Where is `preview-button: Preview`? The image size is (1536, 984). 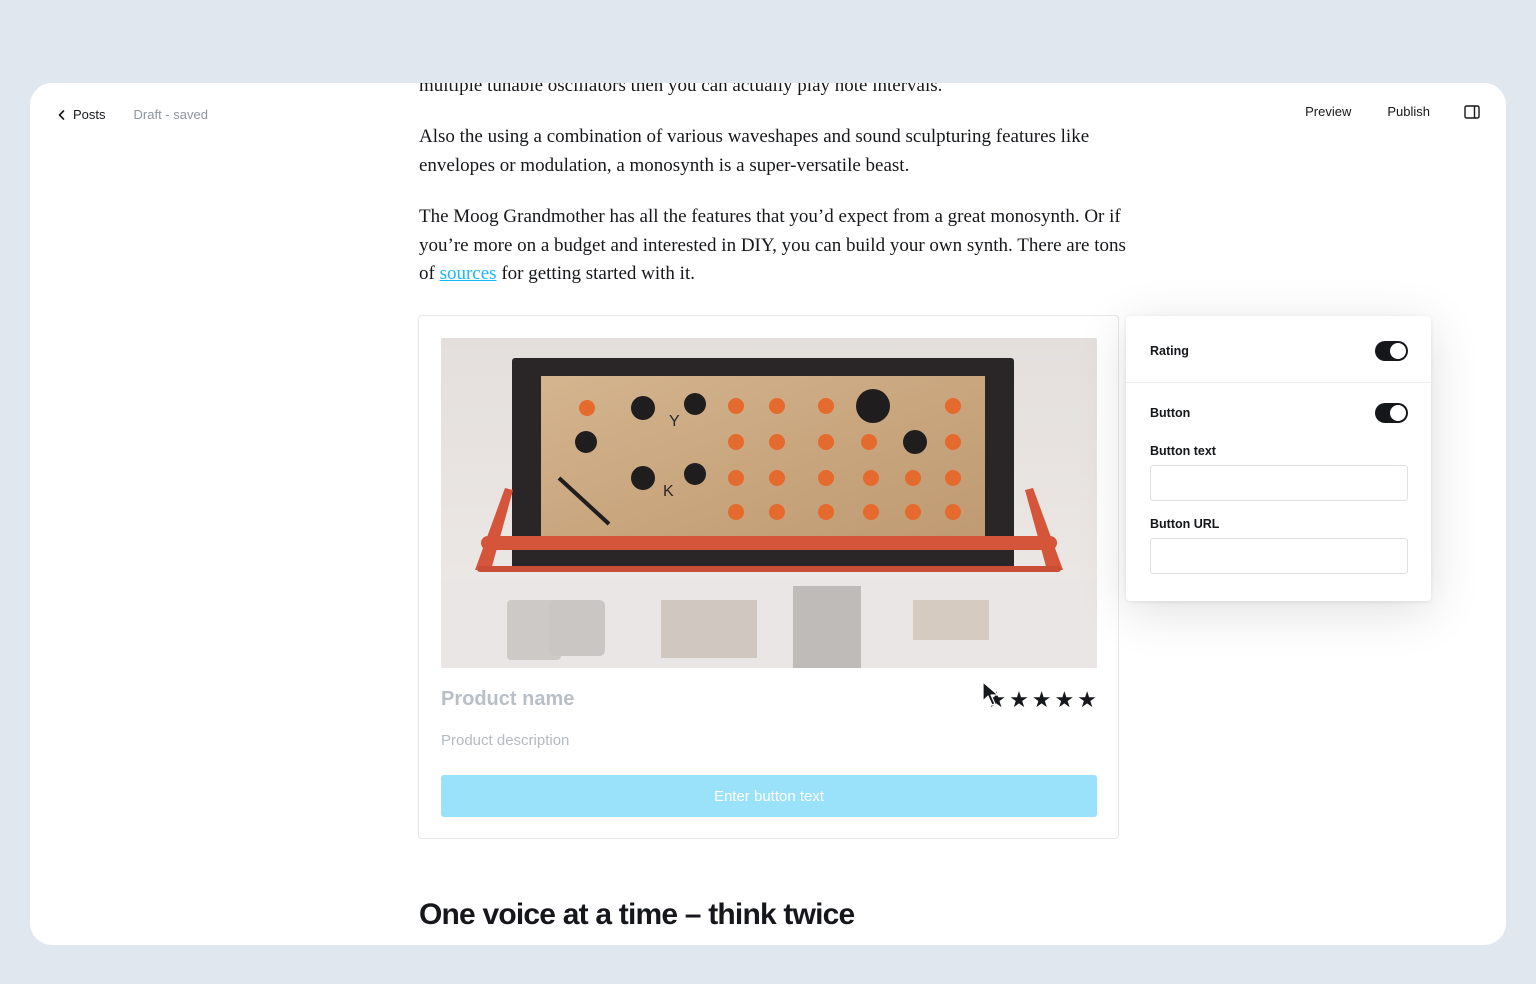 preview-button: Preview is located at coordinates (1328, 111).